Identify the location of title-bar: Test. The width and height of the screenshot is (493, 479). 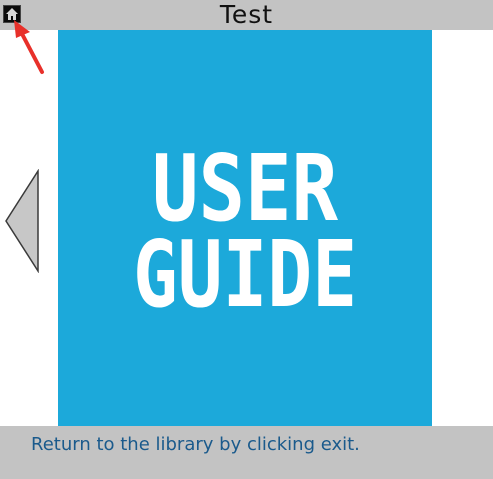
(246, 15).